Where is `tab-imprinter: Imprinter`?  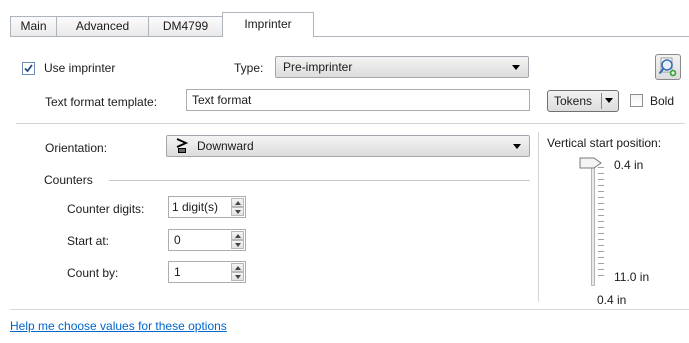
tab-imprinter: Imprinter is located at coordinates (268, 24).